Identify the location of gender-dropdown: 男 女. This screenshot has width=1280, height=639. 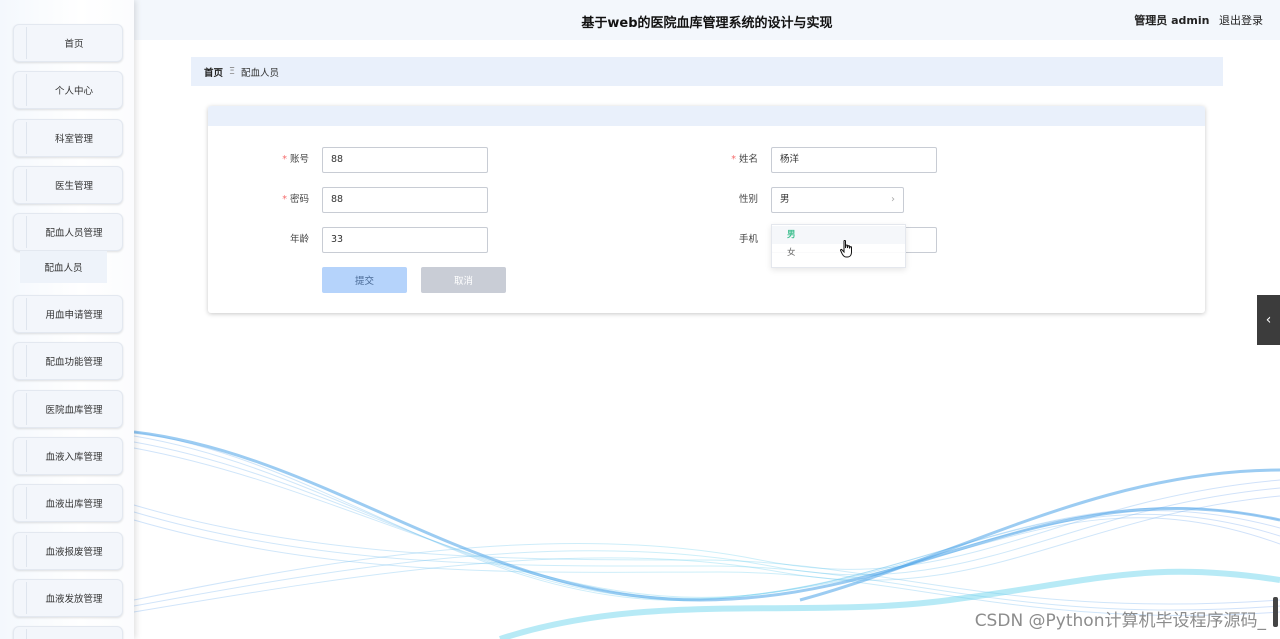
(838, 246).